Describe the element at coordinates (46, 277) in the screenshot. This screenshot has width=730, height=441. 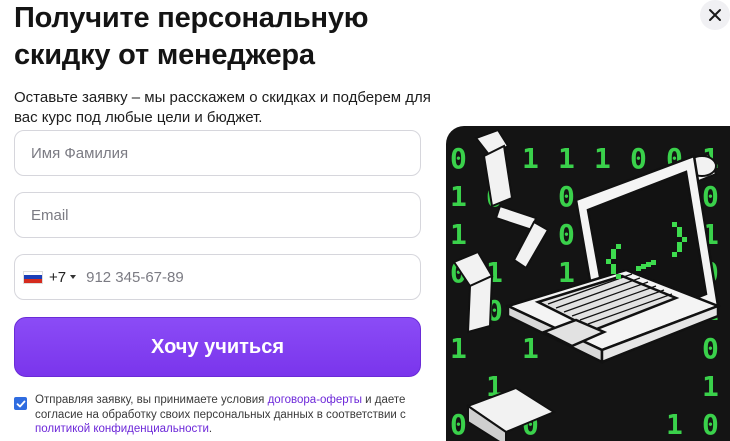
I see `country-code-selector: +7` at that location.